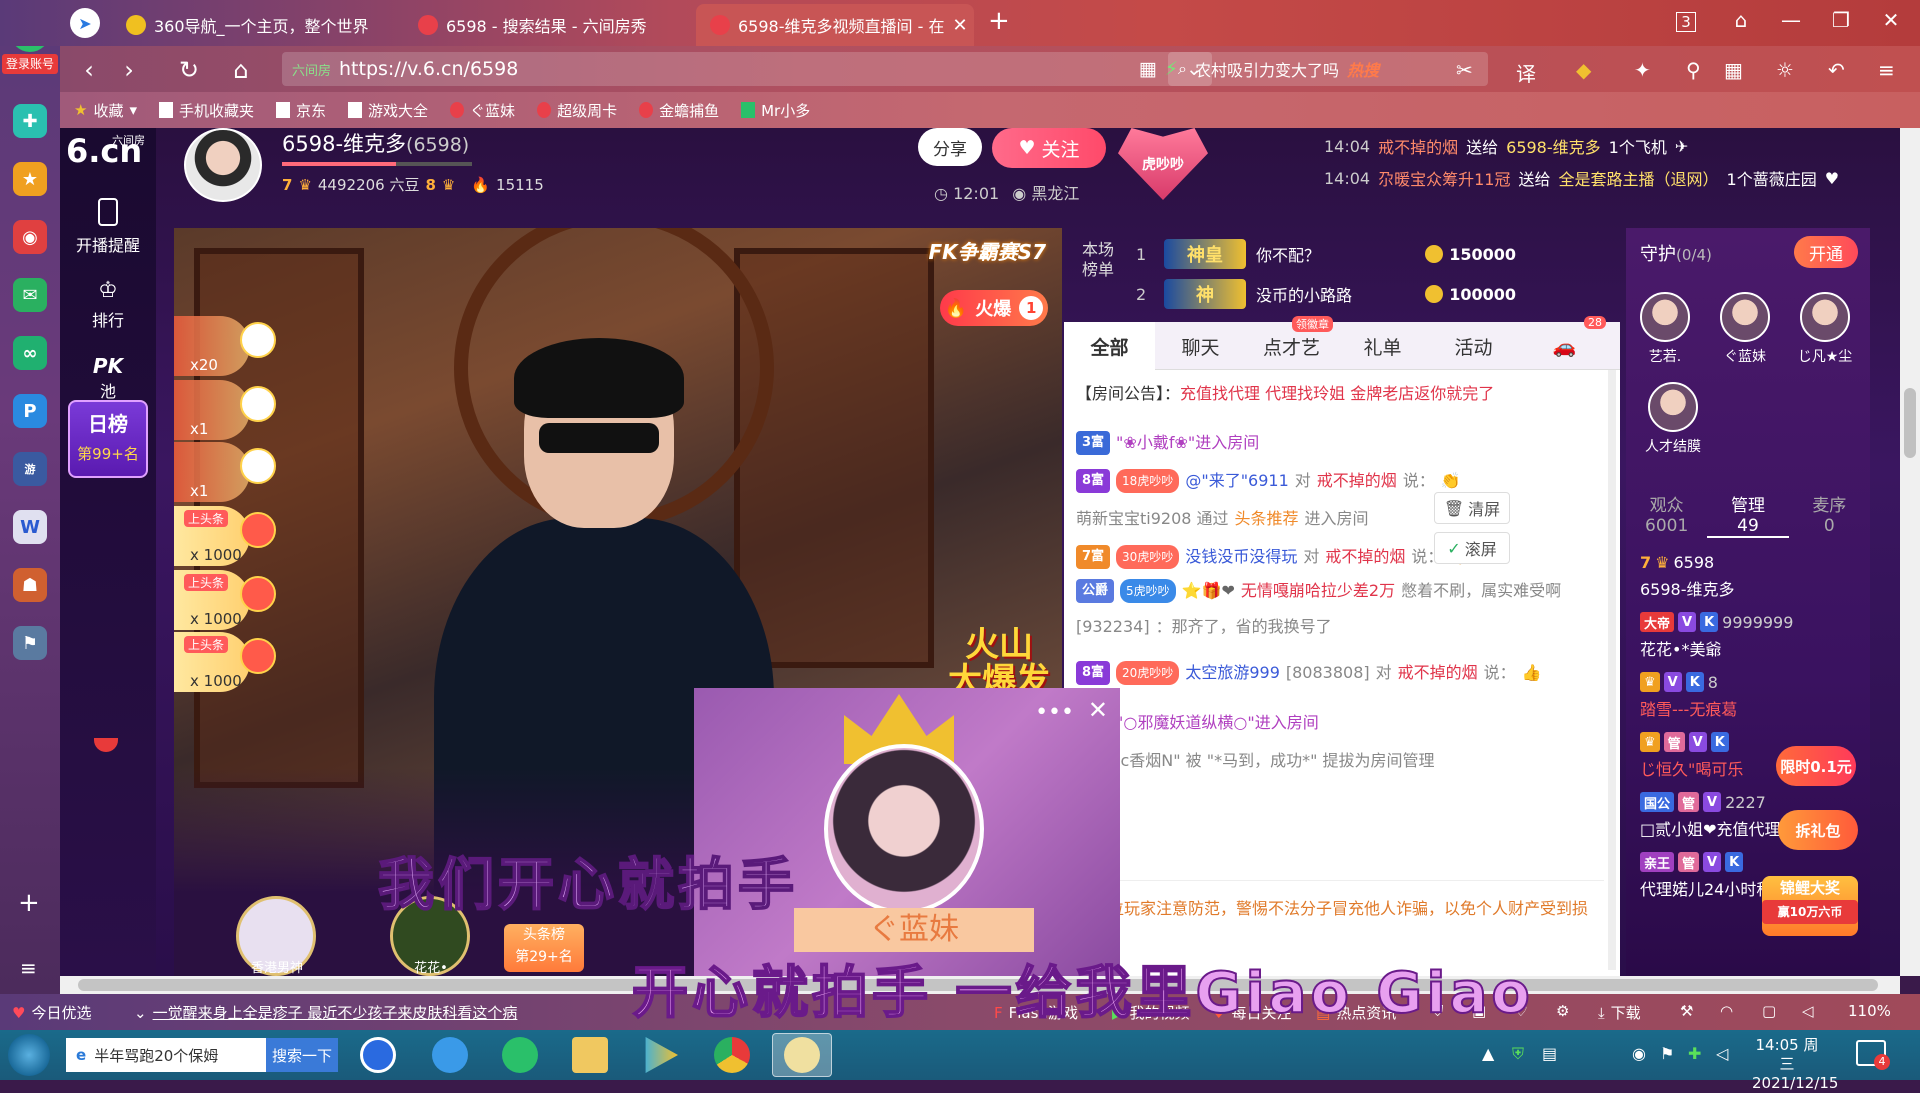  I want to click on qr-icon: ▦, so click(1148, 69).